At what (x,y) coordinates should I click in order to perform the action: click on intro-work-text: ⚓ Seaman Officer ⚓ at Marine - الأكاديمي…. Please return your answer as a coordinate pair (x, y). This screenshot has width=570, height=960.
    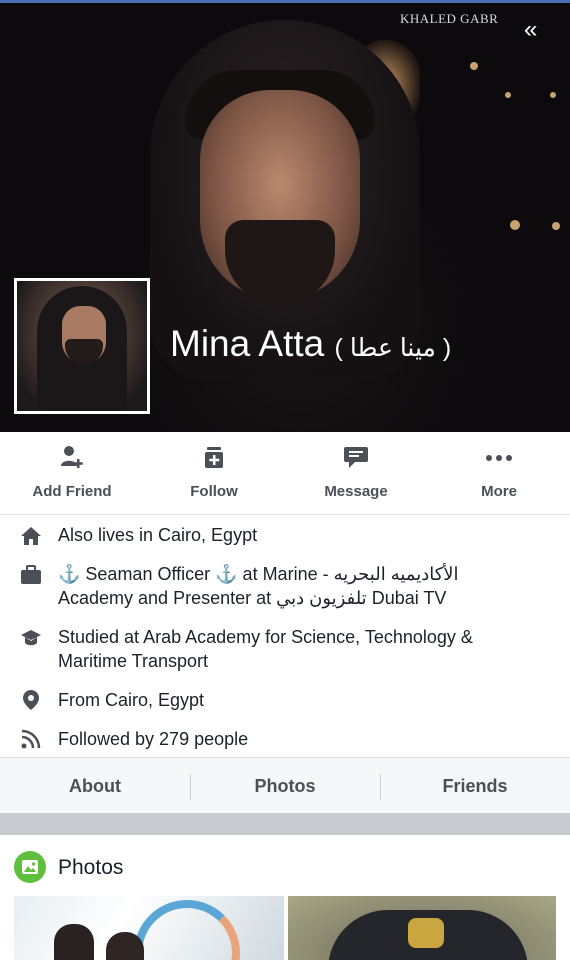
    Looking at the image, I should click on (258, 586).